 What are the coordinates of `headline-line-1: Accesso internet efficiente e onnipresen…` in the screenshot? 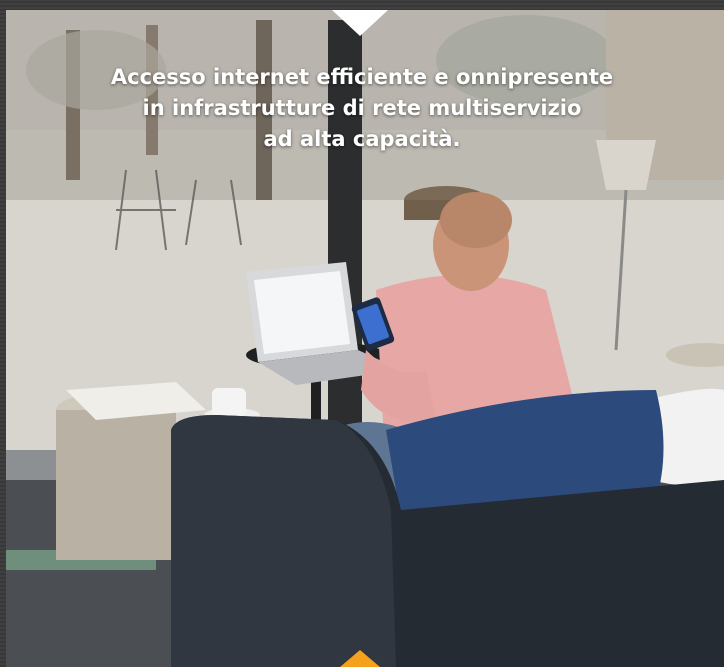 It's located at (362, 77).